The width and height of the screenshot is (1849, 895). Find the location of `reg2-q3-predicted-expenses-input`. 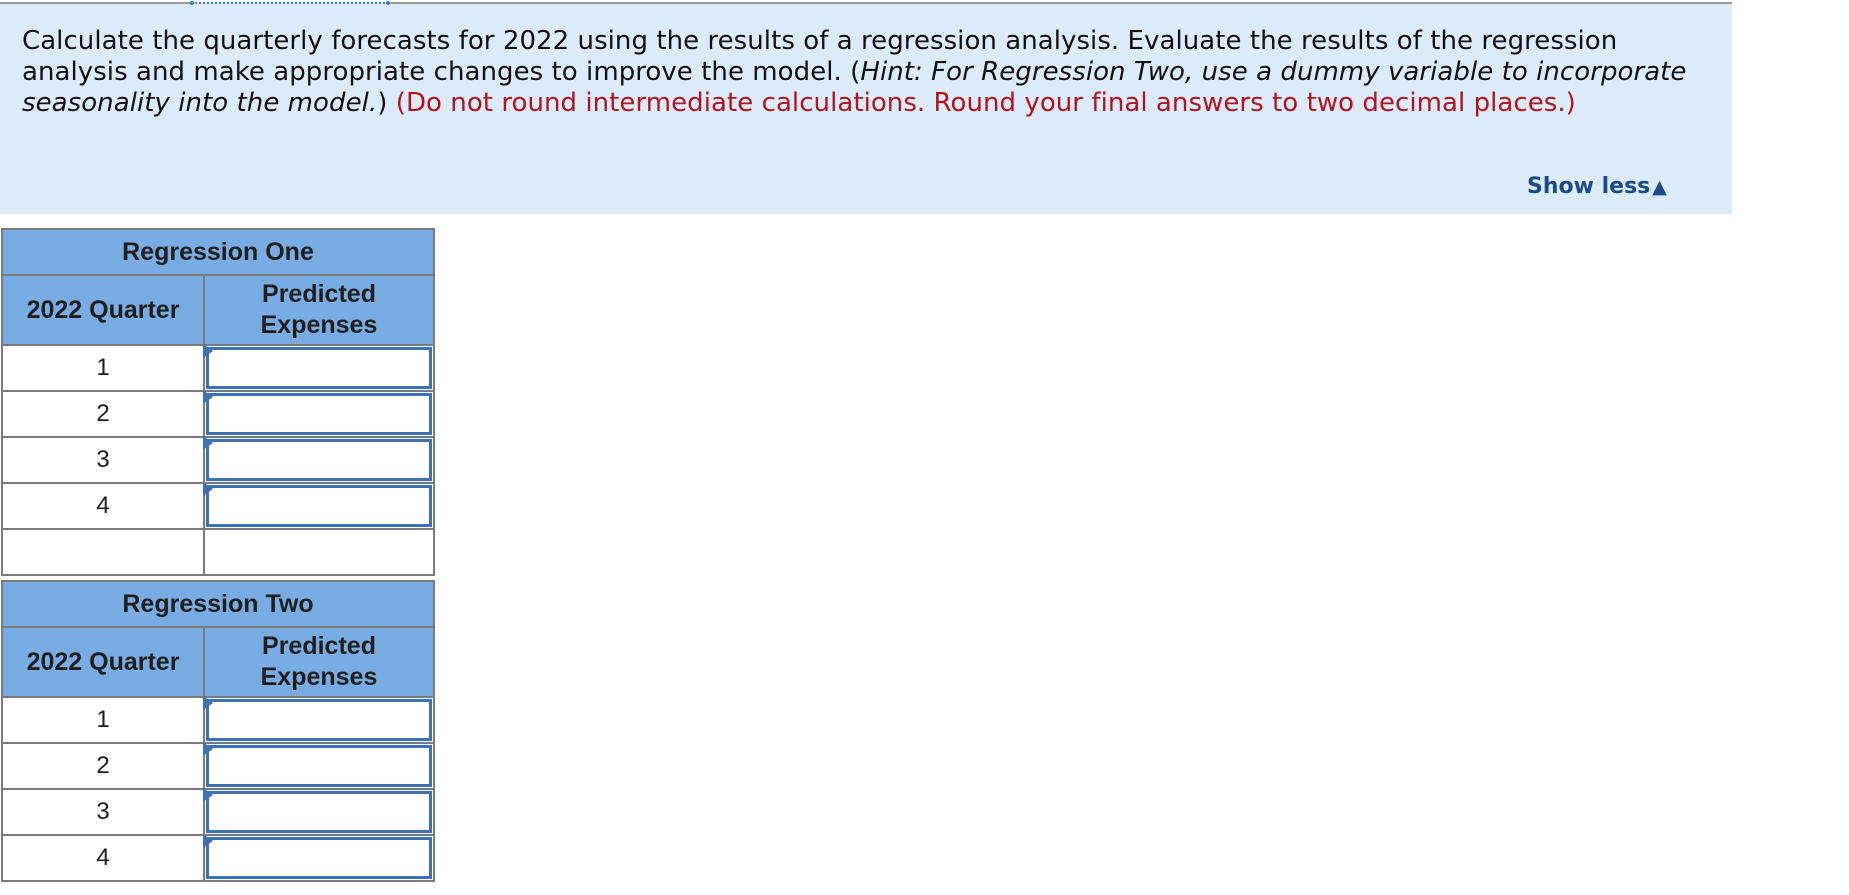

reg2-q3-predicted-expenses-input is located at coordinates (319, 812).